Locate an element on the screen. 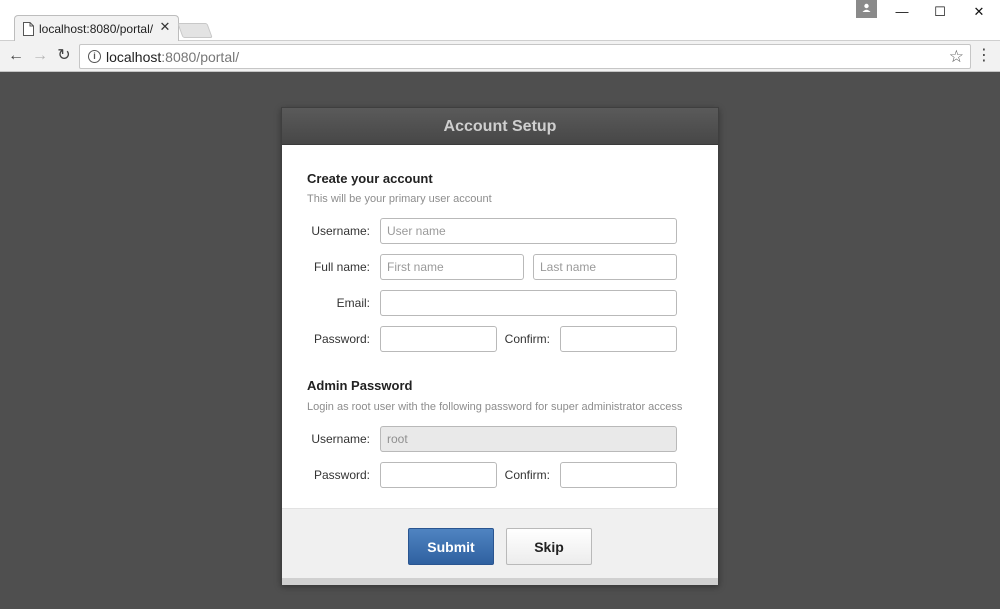  minimize-icon: — is located at coordinates (902, 12).